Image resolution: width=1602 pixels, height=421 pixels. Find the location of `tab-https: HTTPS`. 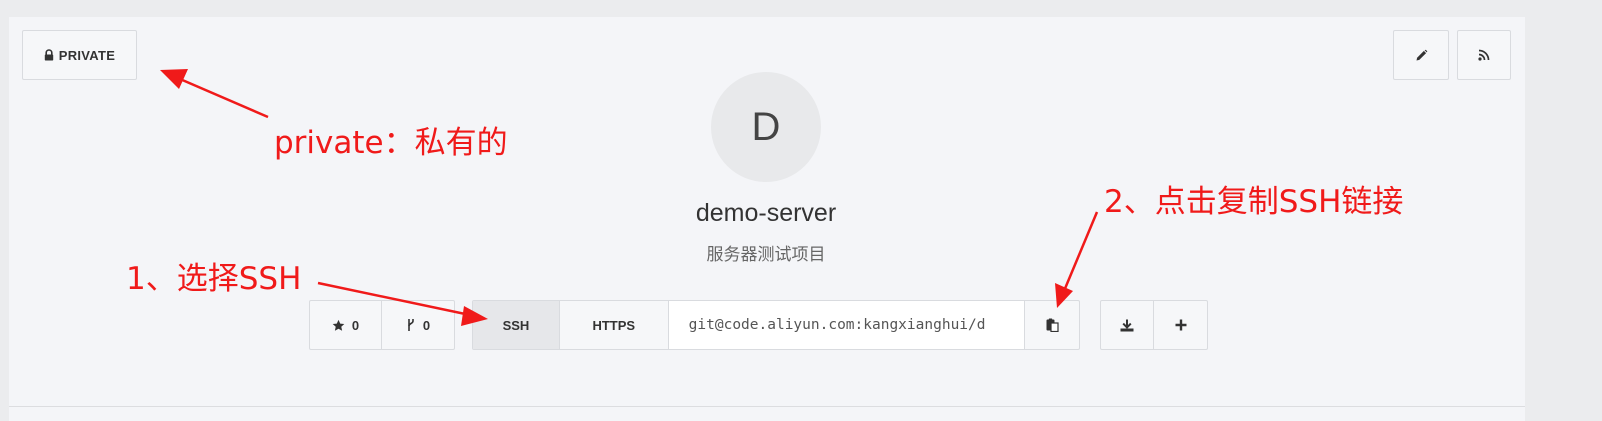

tab-https: HTTPS is located at coordinates (614, 325).